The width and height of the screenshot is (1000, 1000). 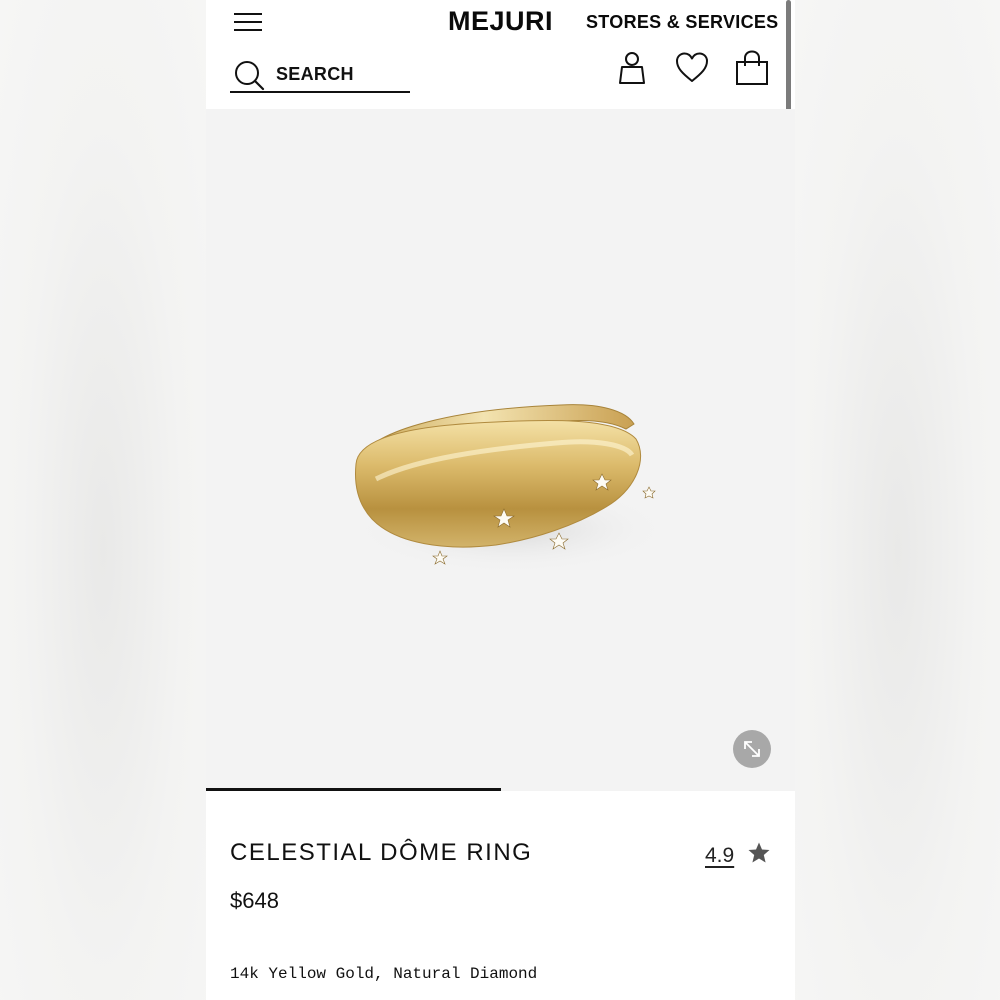 What do you see at coordinates (682, 22) in the screenshot?
I see `stores-services-link: STORES & SERVICES` at bounding box center [682, 22].